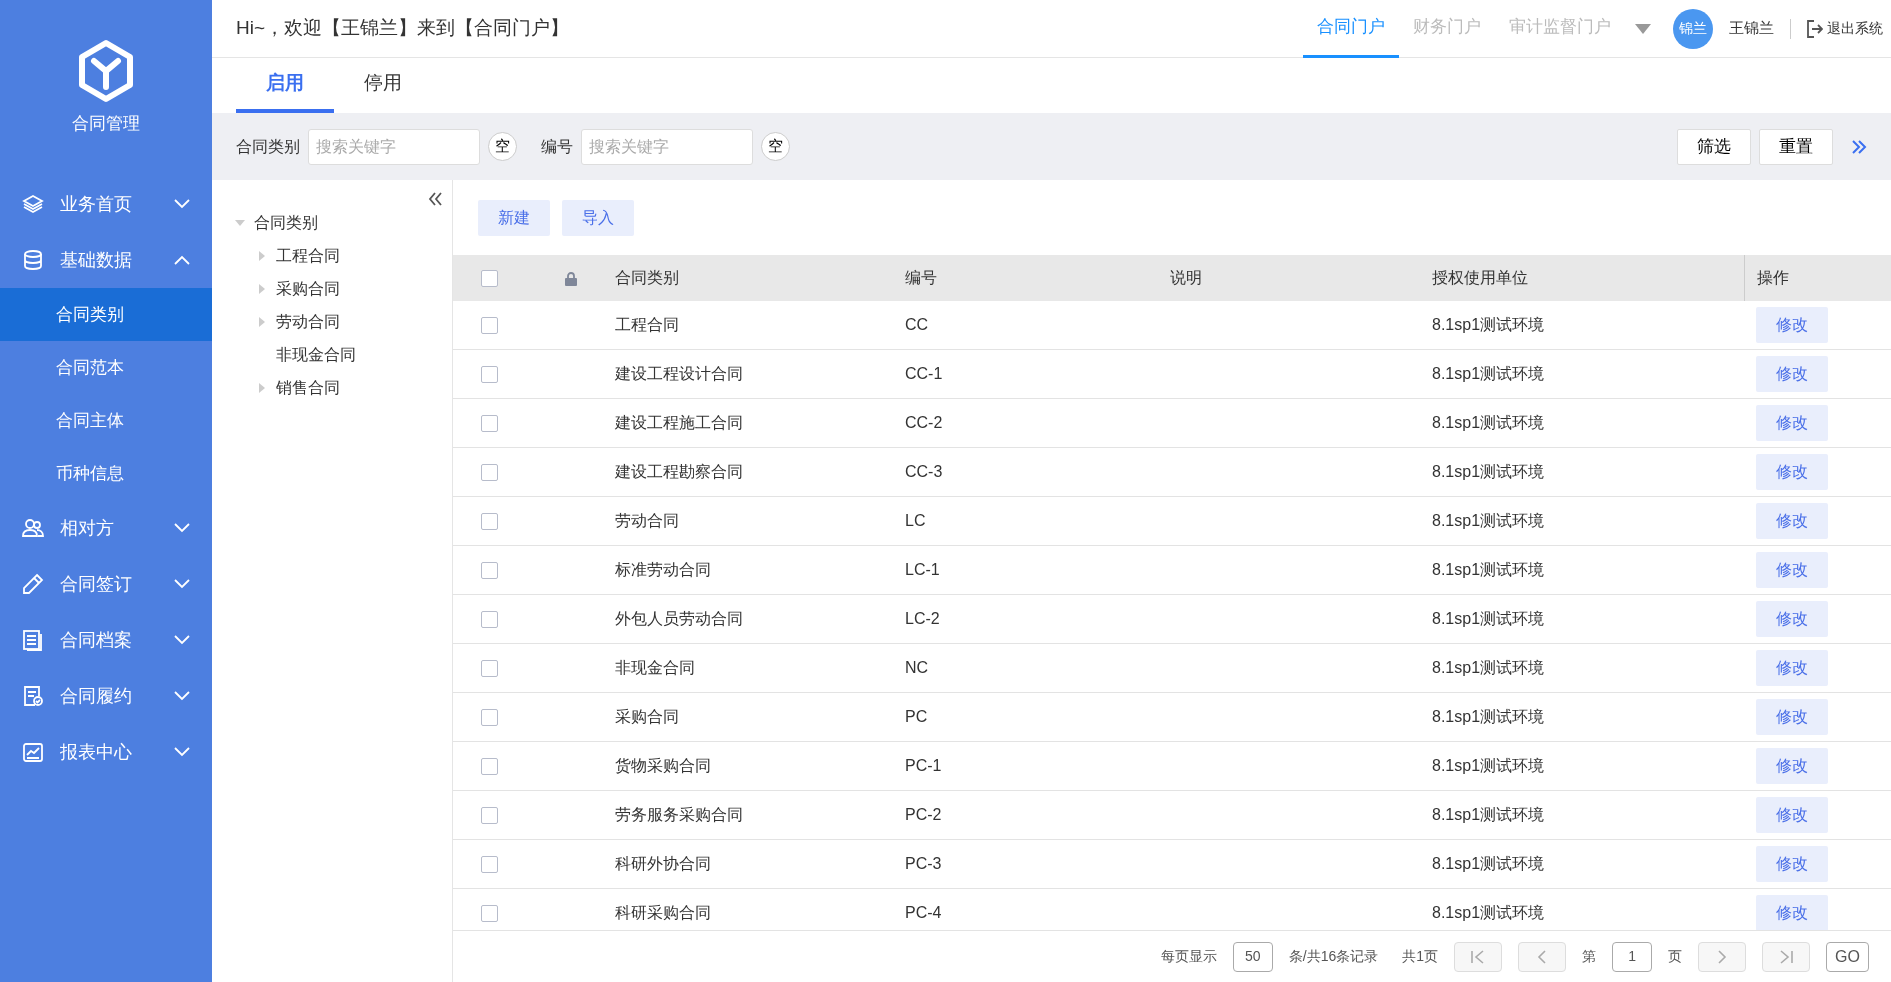  I want to click on table-cell: 外包人员劳动合同, so click(679, 619).